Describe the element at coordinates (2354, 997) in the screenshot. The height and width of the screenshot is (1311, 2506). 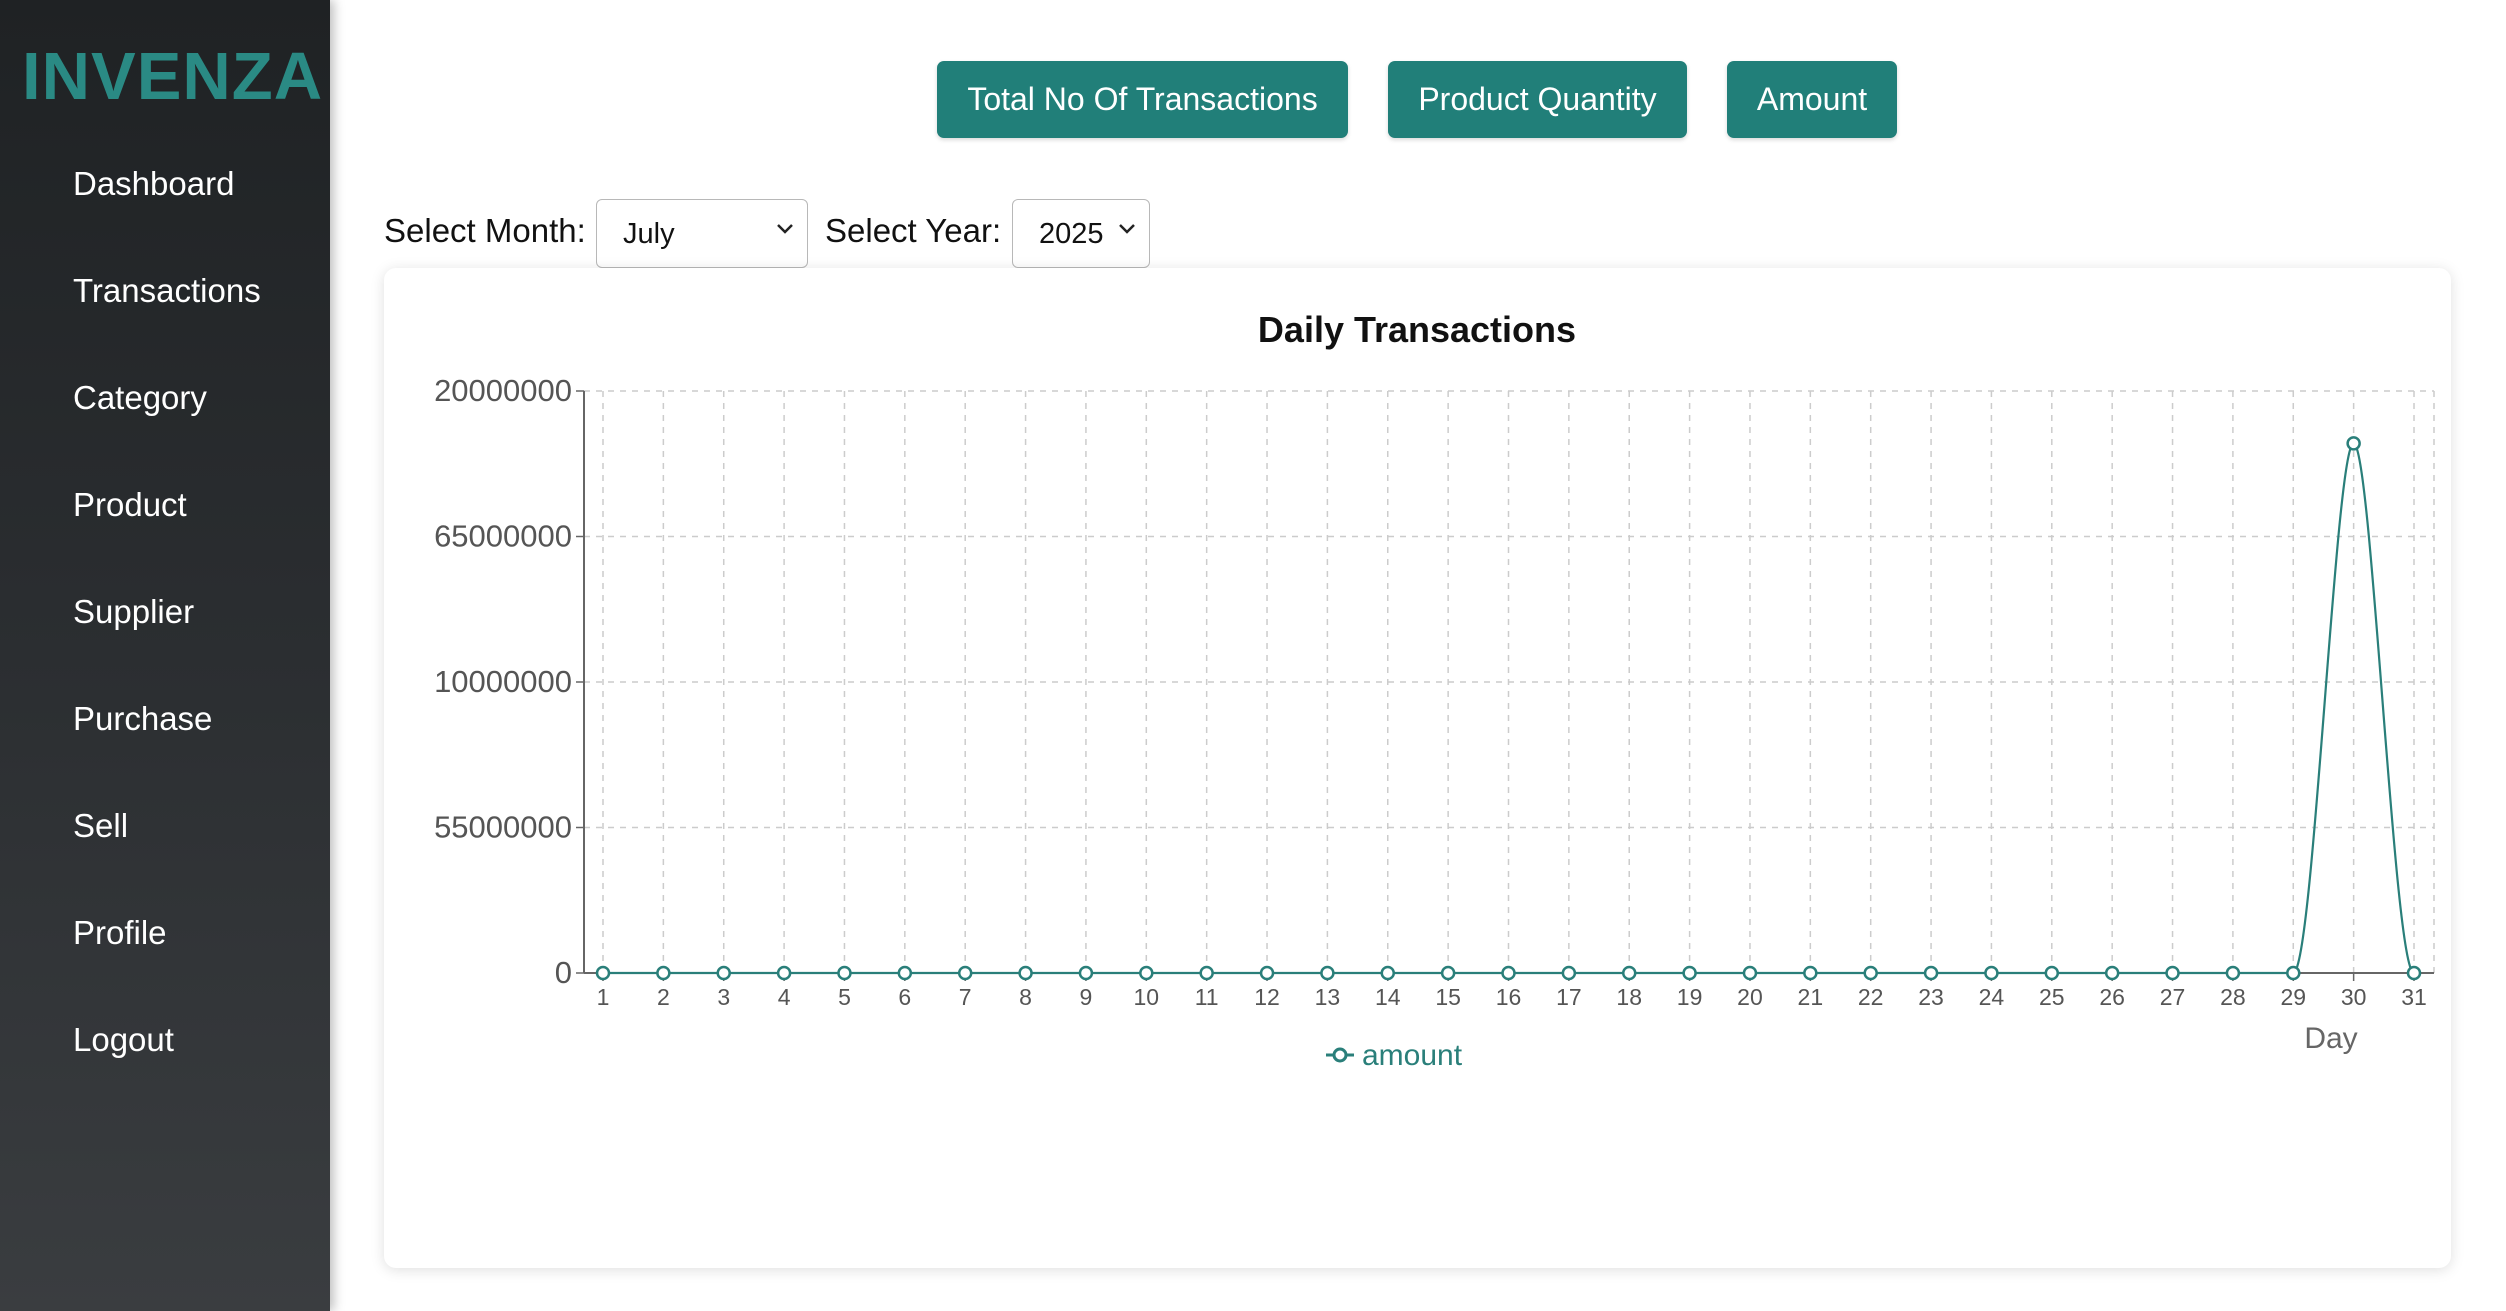
I see `x-tick-label: 30` at that location.